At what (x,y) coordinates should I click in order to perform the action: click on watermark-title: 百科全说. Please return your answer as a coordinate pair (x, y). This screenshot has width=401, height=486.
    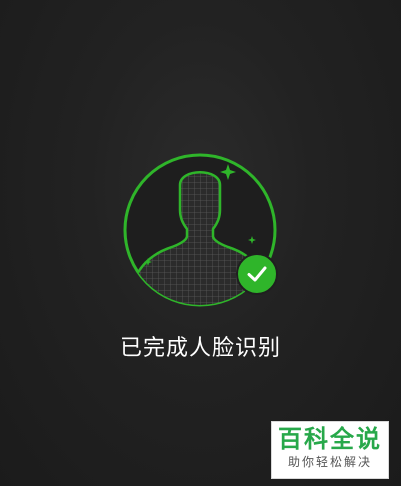
    Looking at the image, I should click on (330, 439).